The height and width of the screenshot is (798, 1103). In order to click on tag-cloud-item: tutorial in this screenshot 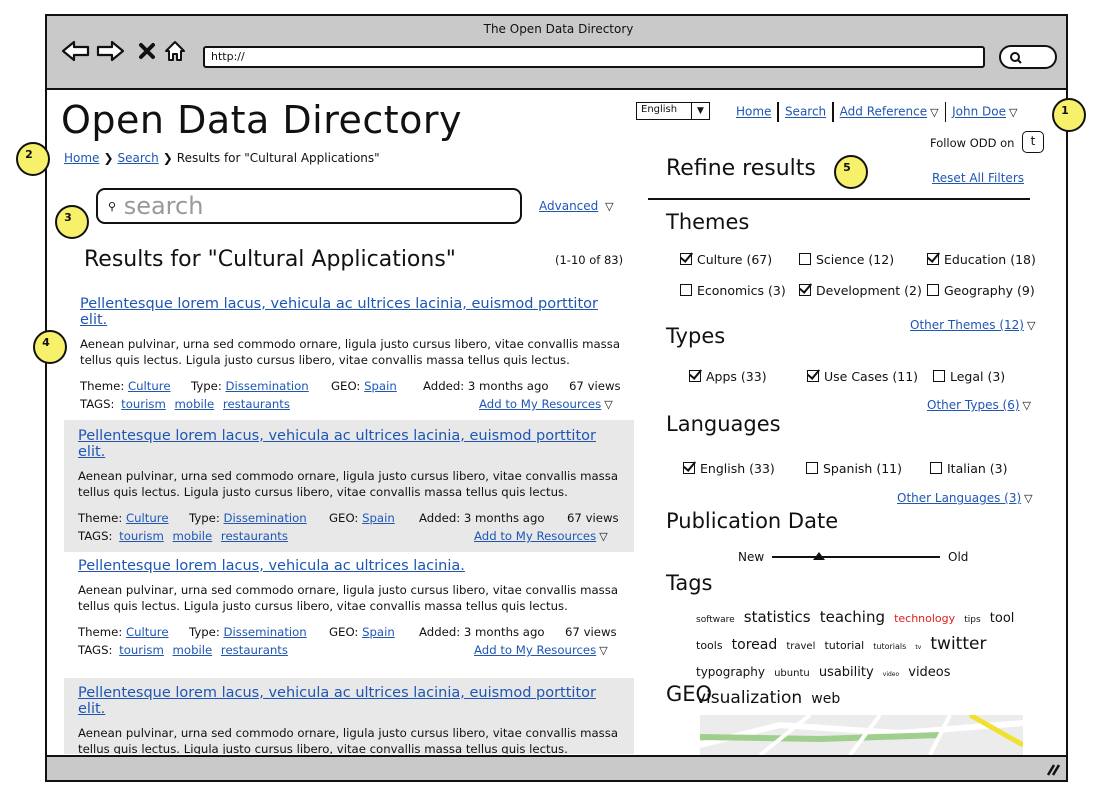, I will do `click(844, 645)`.